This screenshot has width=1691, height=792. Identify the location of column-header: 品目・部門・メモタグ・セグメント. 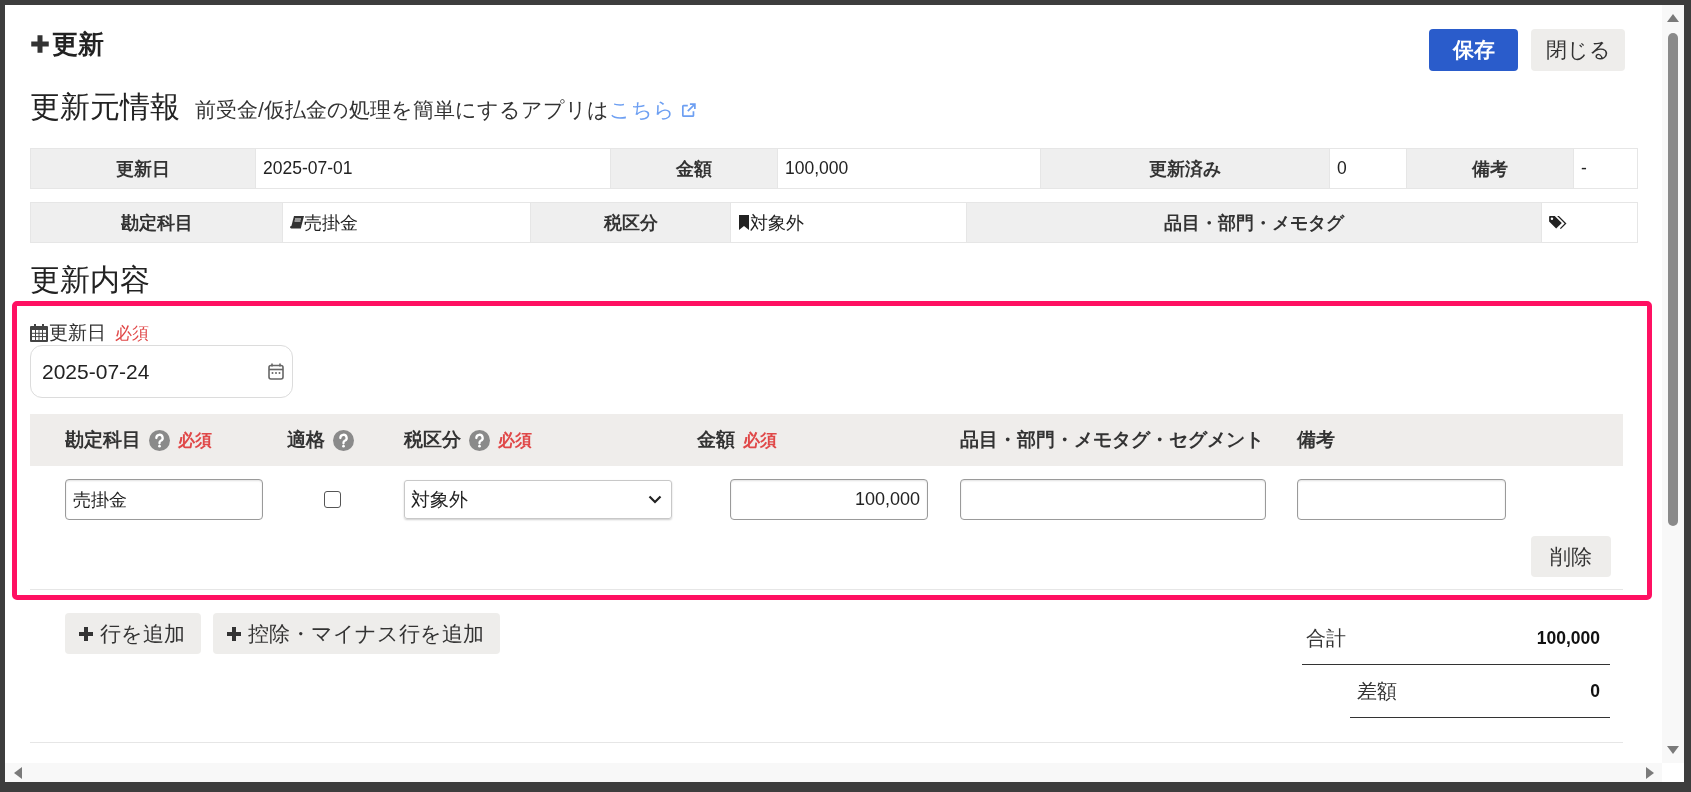
(1112, 440).